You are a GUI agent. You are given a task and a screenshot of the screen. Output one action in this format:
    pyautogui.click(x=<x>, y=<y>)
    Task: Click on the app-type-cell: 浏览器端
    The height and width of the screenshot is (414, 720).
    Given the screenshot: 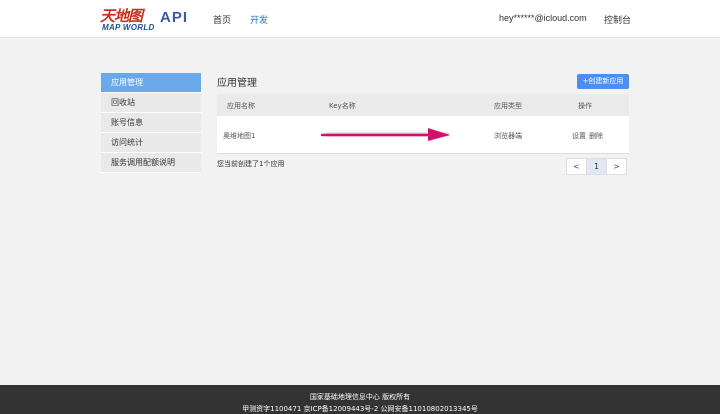 What is the action you would take?
    pyautogui.click(x=508, y=136)
    